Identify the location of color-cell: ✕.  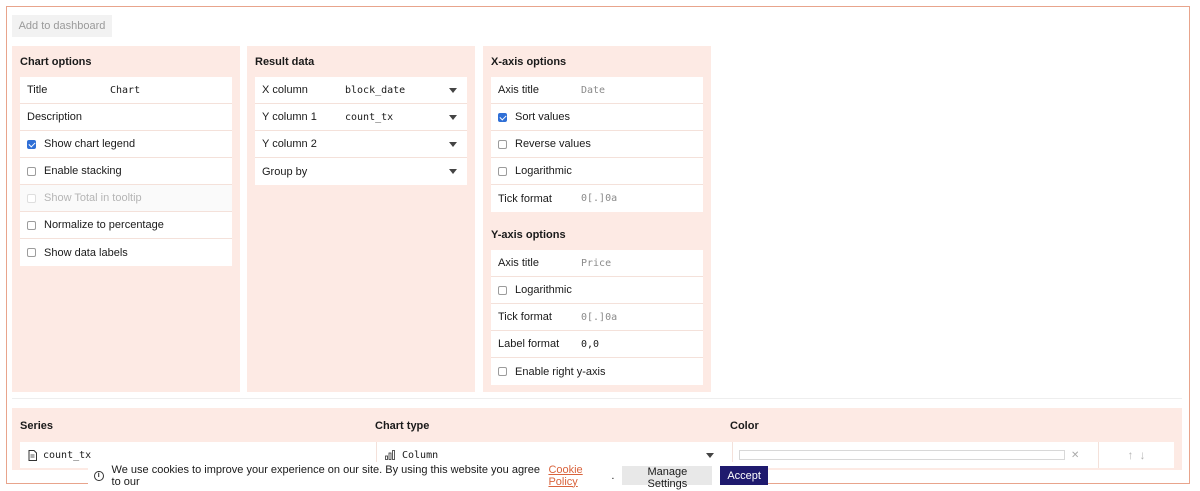
(915, 455).